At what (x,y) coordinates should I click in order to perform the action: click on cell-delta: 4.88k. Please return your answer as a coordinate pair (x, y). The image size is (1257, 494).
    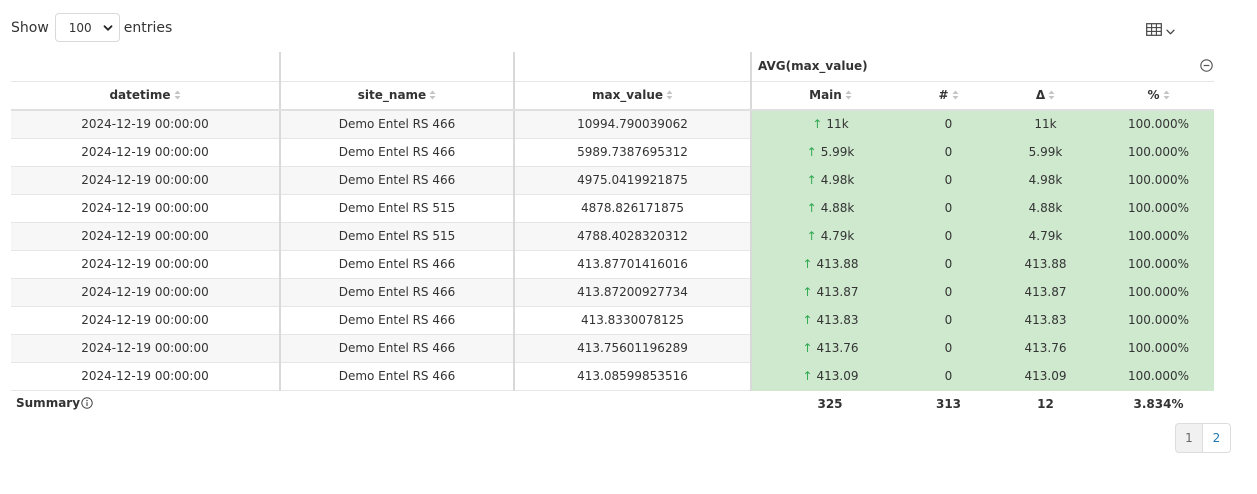
    Looking at the image, I should click on (1045, 208).